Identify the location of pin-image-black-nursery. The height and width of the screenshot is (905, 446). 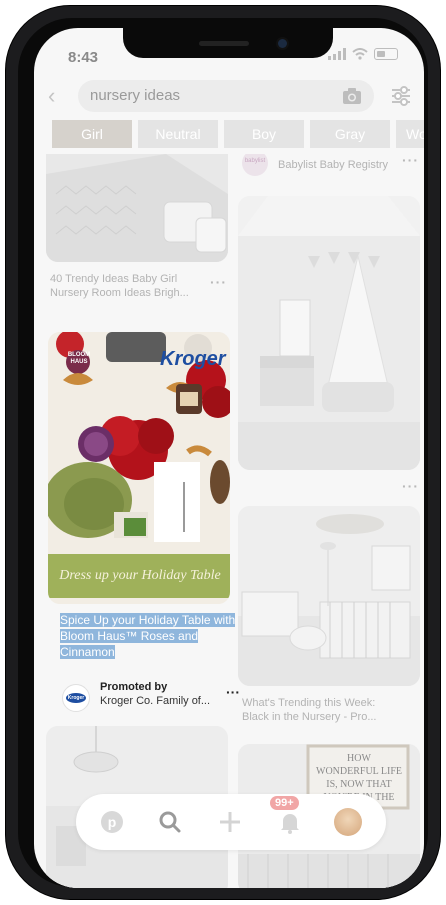
(329, 596).